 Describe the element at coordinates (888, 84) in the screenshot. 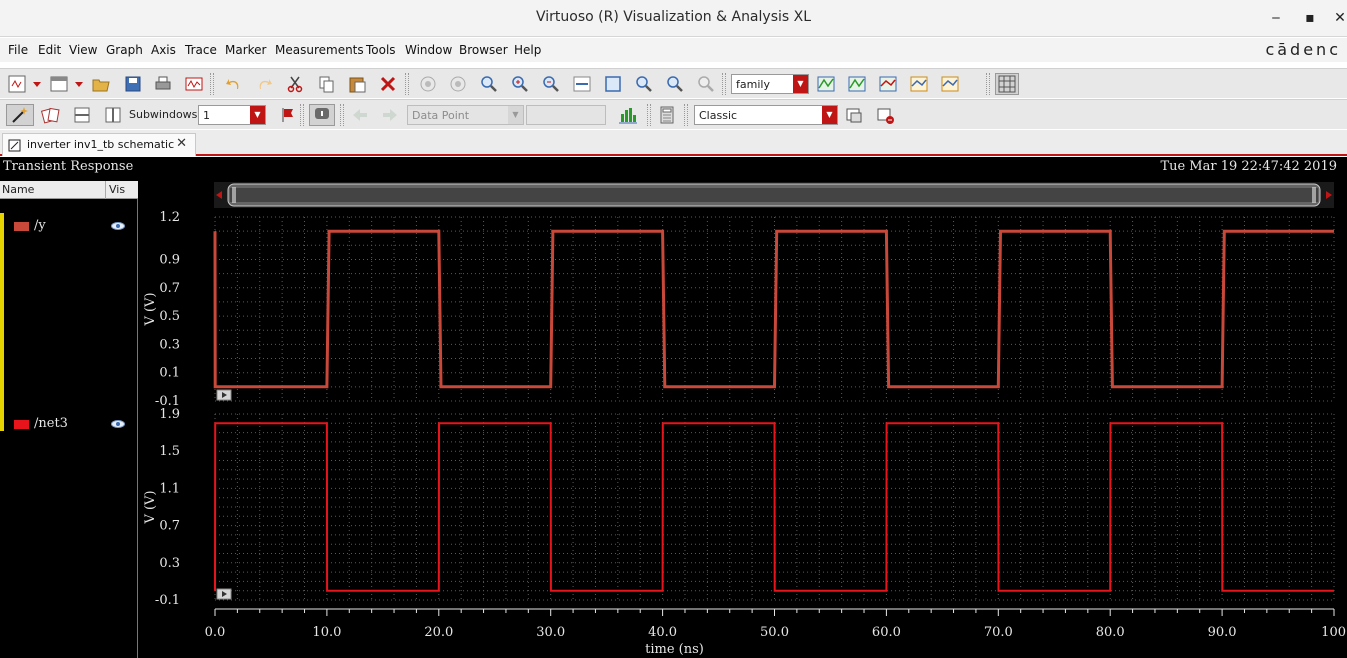

I see `composite-icon` at that location.